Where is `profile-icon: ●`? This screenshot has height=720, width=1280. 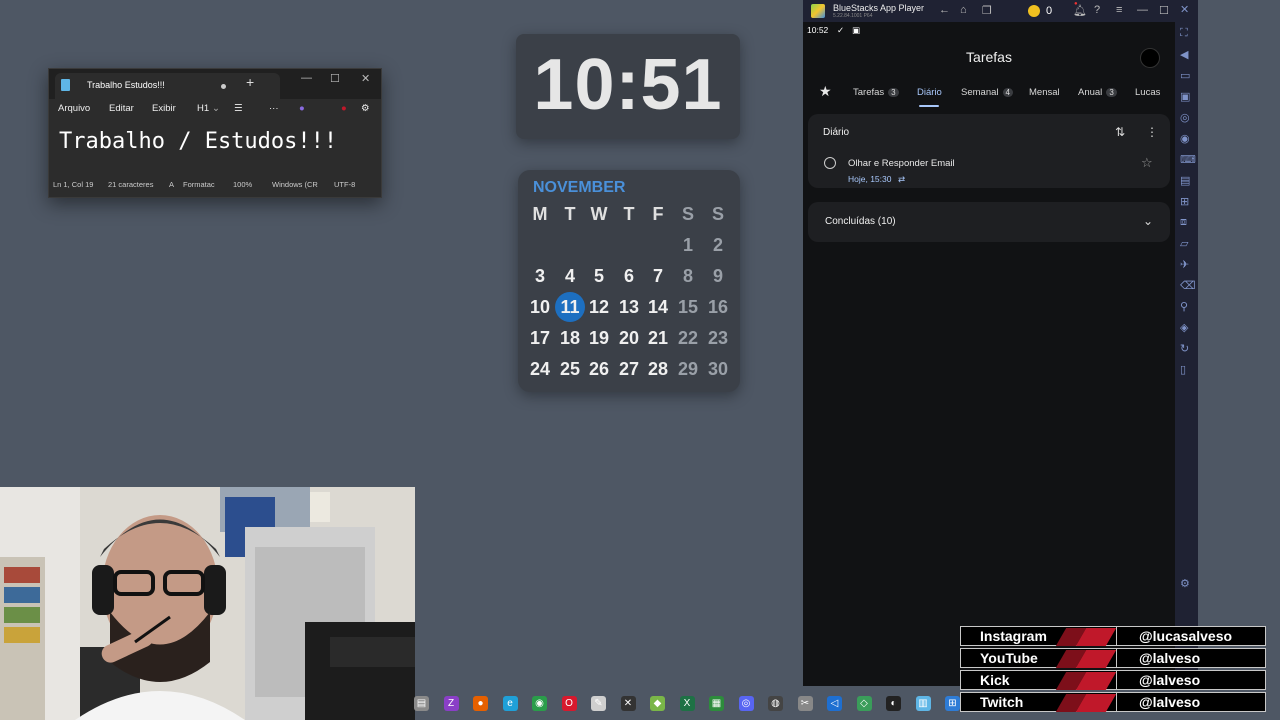 profile-icon: ● is located at coordinates (344, 108).